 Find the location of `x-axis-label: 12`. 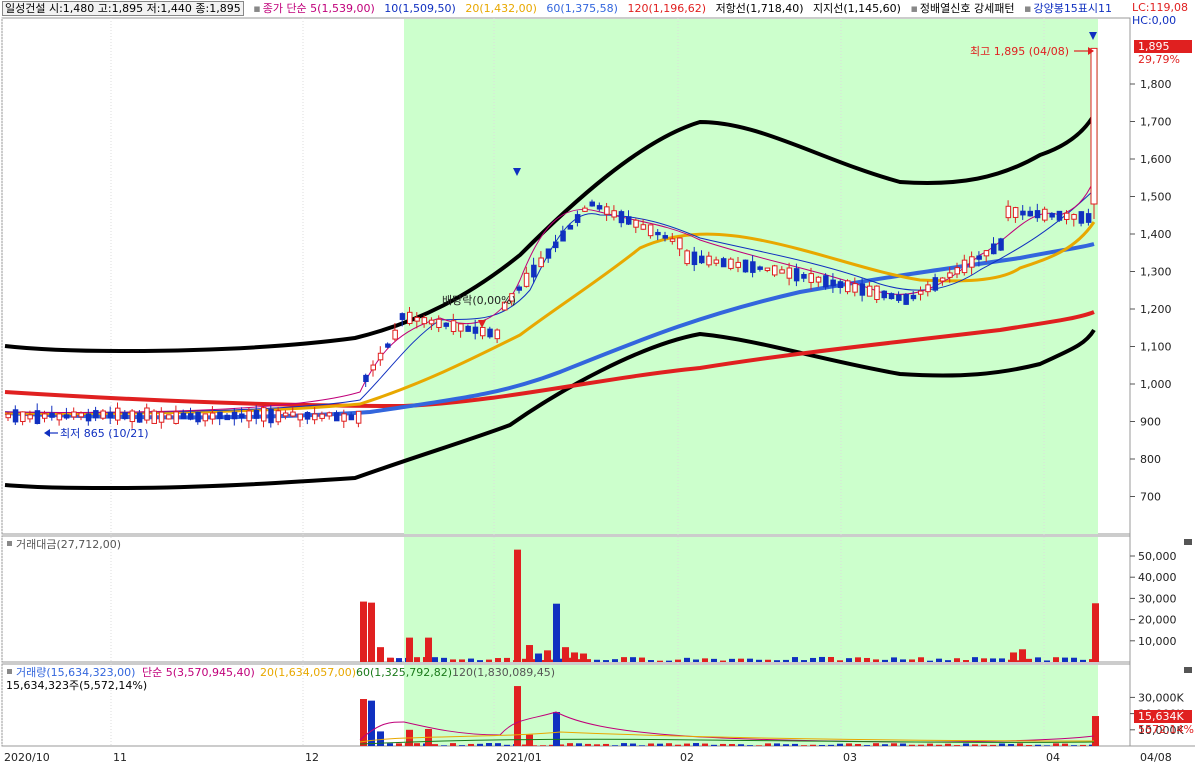

x-axis-label: 12 is located at coordinates (312, 757).